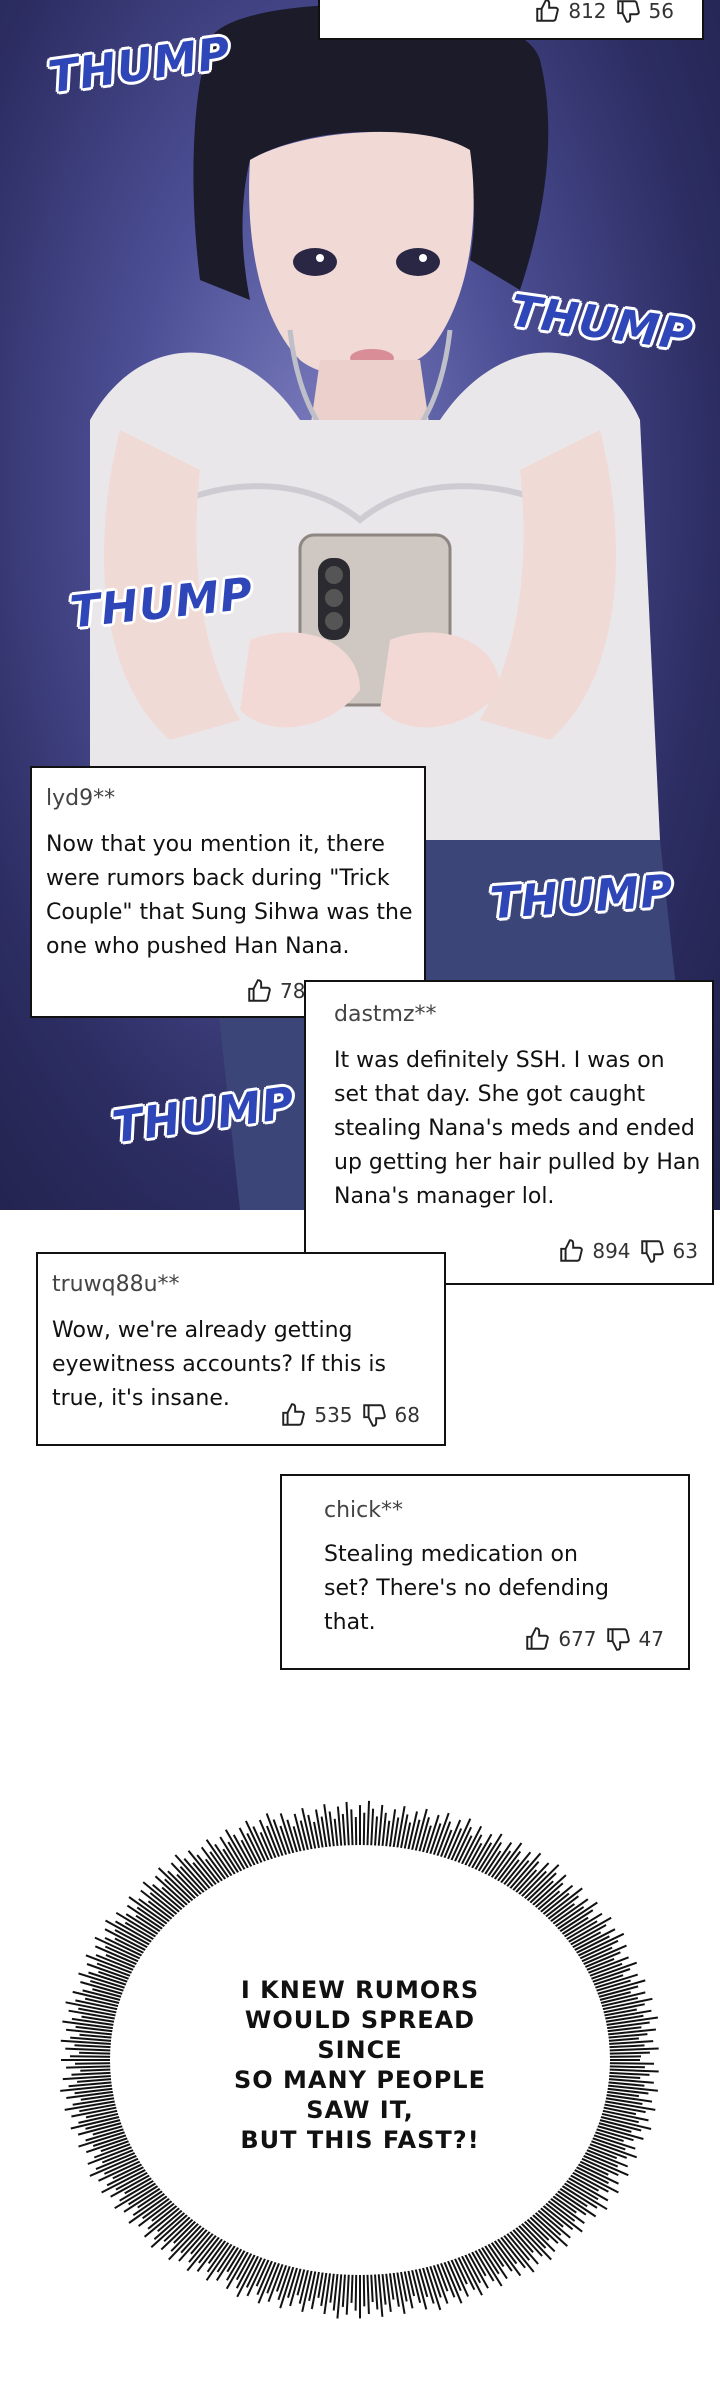  What do you see at coordinates (511, 20) in the screenshot?
I see `comment-card: 812 56` at bounding box center [511, 20].